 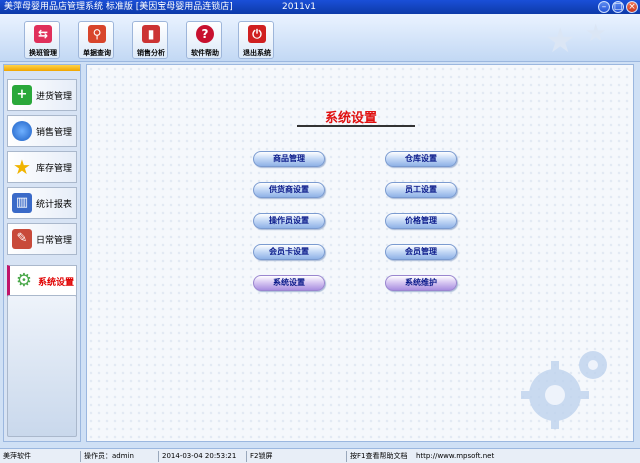 What do you see at coordinates (54, 97) in the screenshot?
I see `sidebar-item-label: 进货管理` at bounding box center [54, 97].